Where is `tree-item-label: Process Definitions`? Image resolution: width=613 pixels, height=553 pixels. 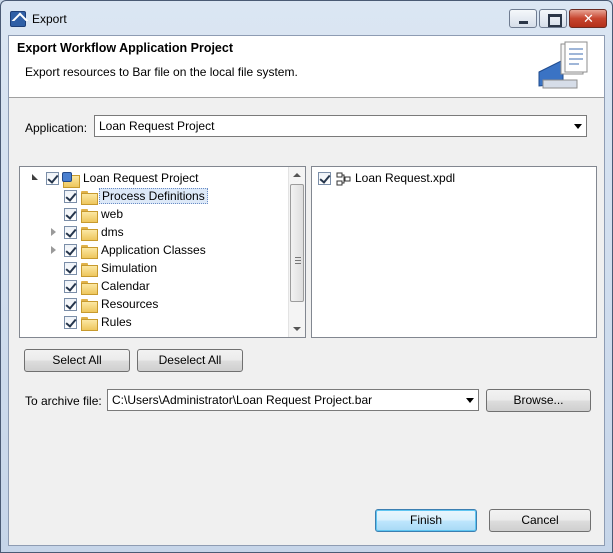 tree-item-label: Process Definitions is located at coordinates (153, 196).